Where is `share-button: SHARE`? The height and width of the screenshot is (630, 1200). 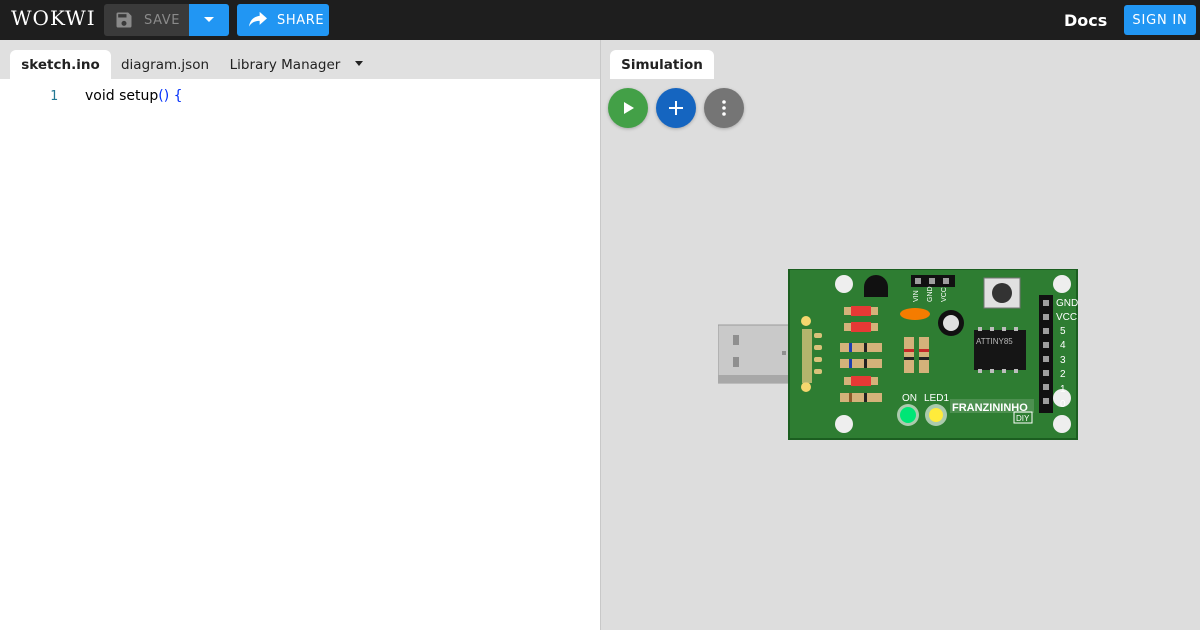
share-button: SHARE is located at coordinates (283, 20).